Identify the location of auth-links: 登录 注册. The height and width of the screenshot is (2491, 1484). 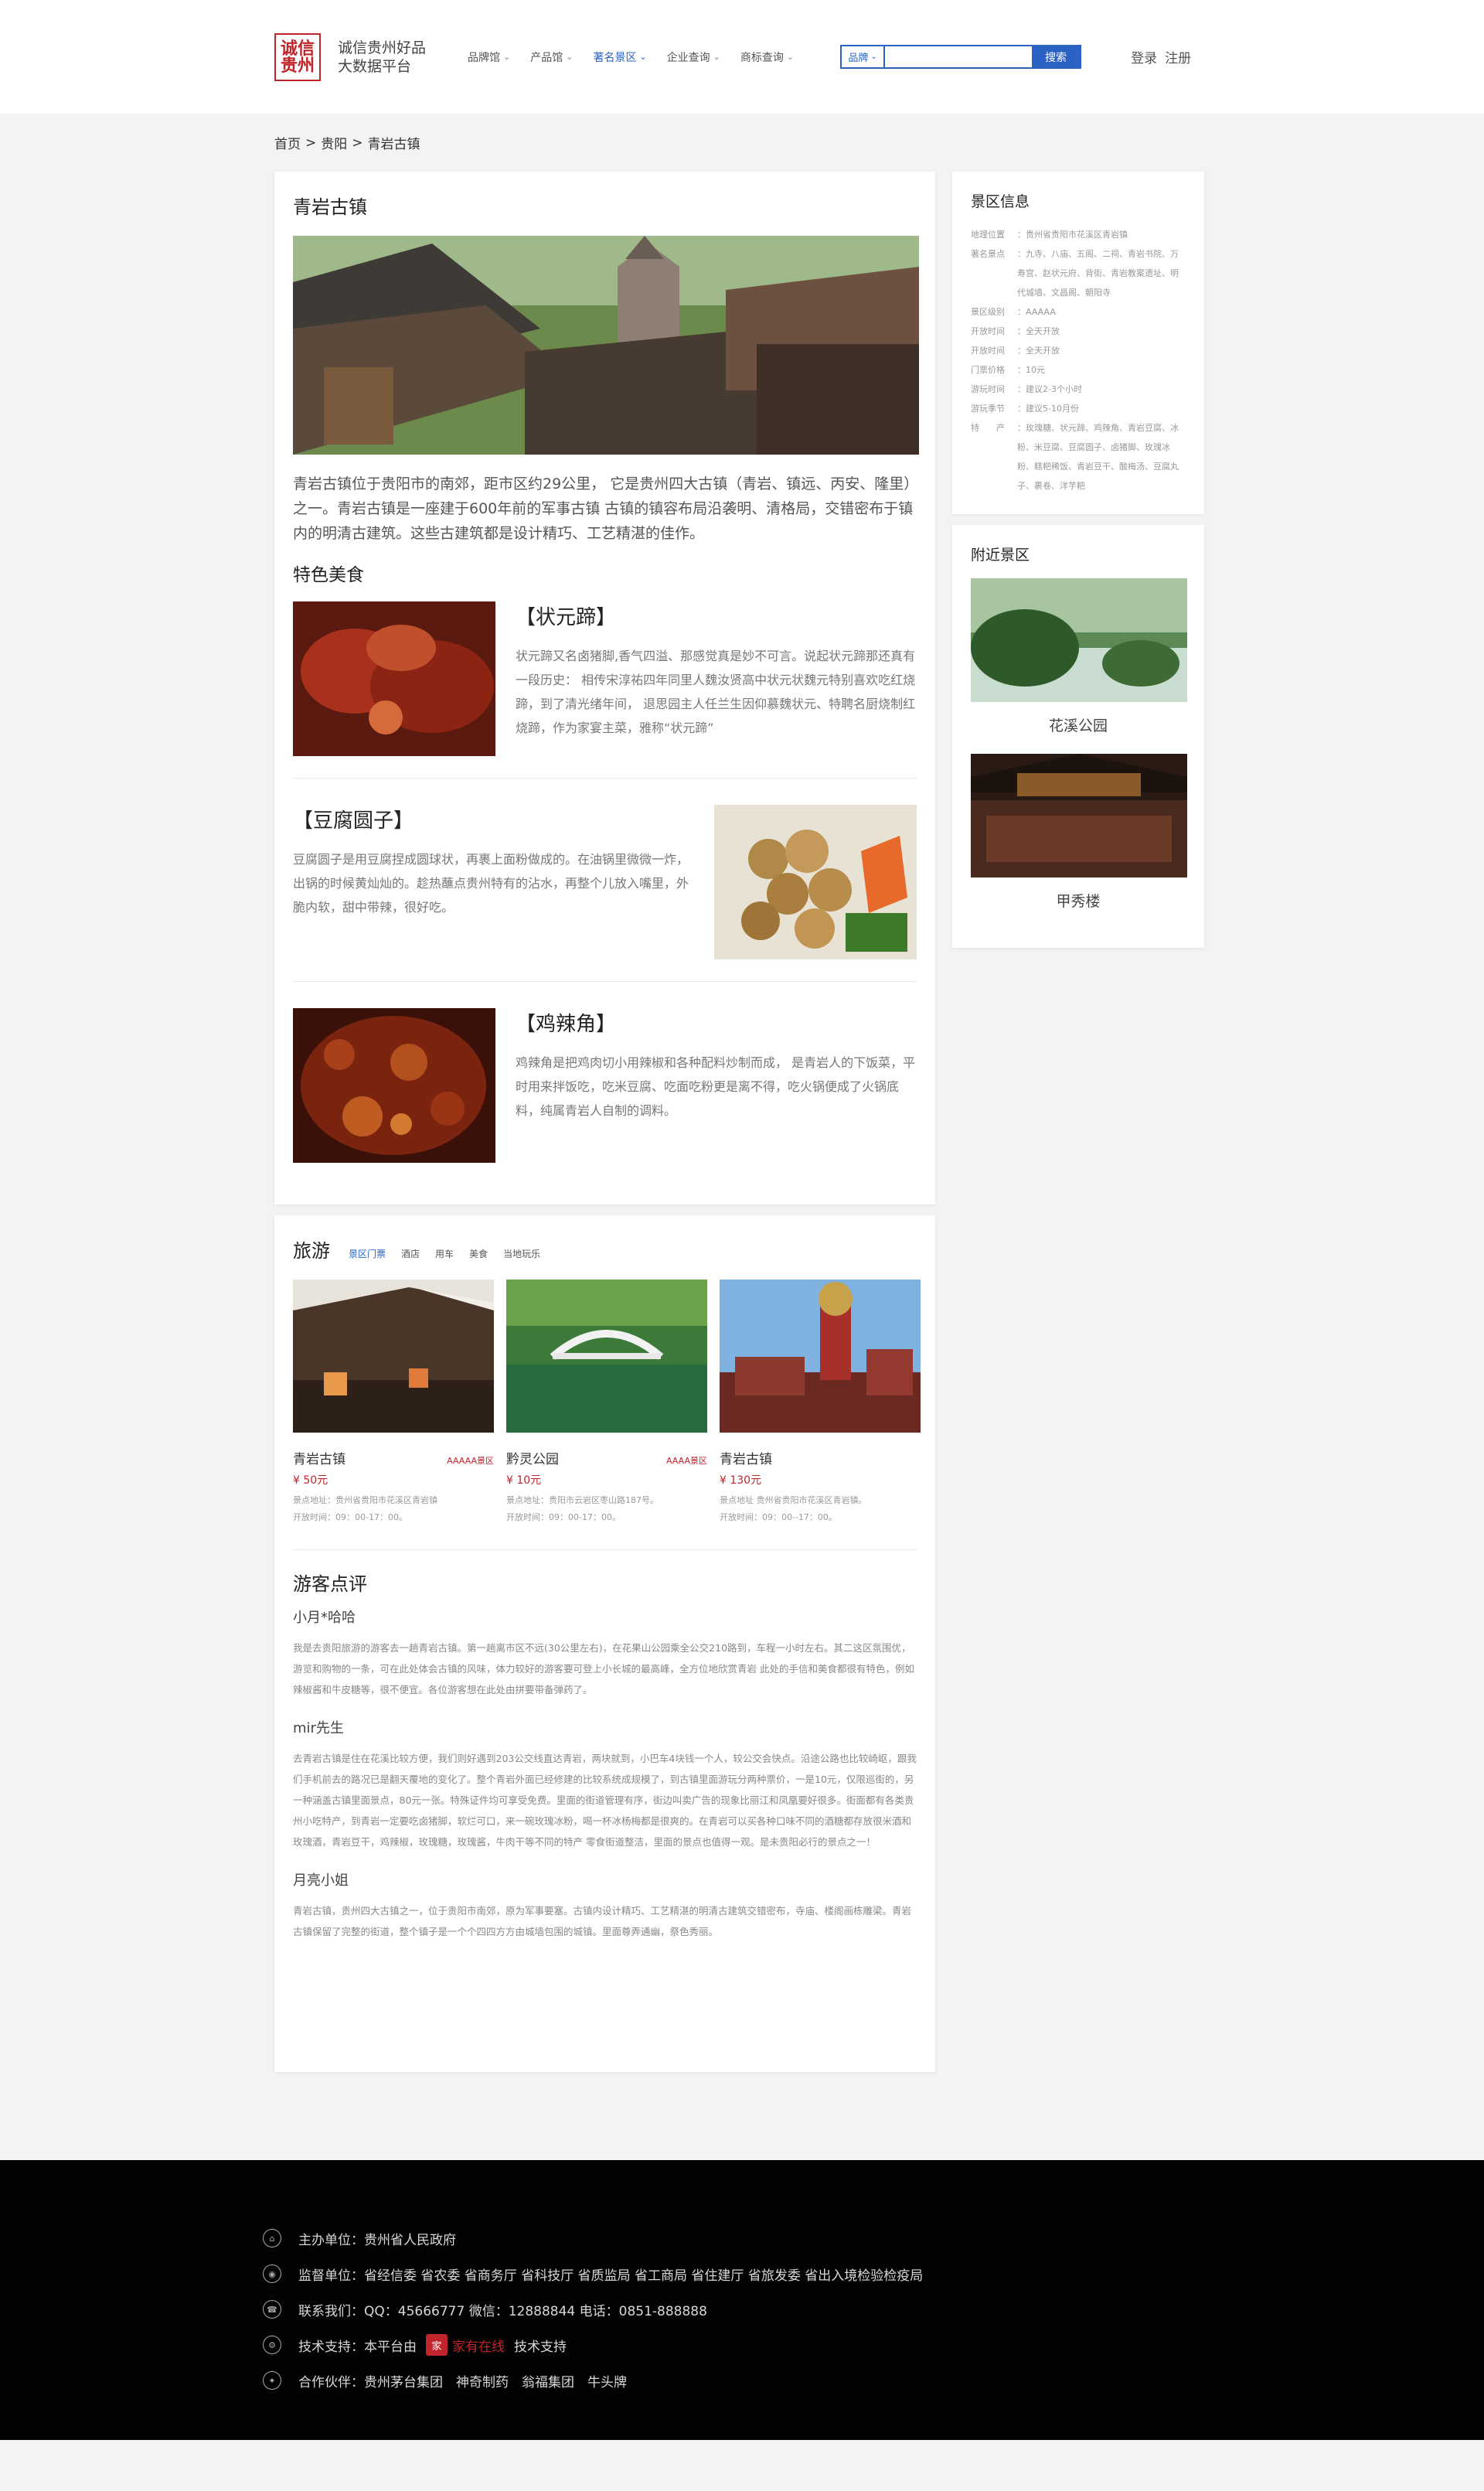
(1165, 56).